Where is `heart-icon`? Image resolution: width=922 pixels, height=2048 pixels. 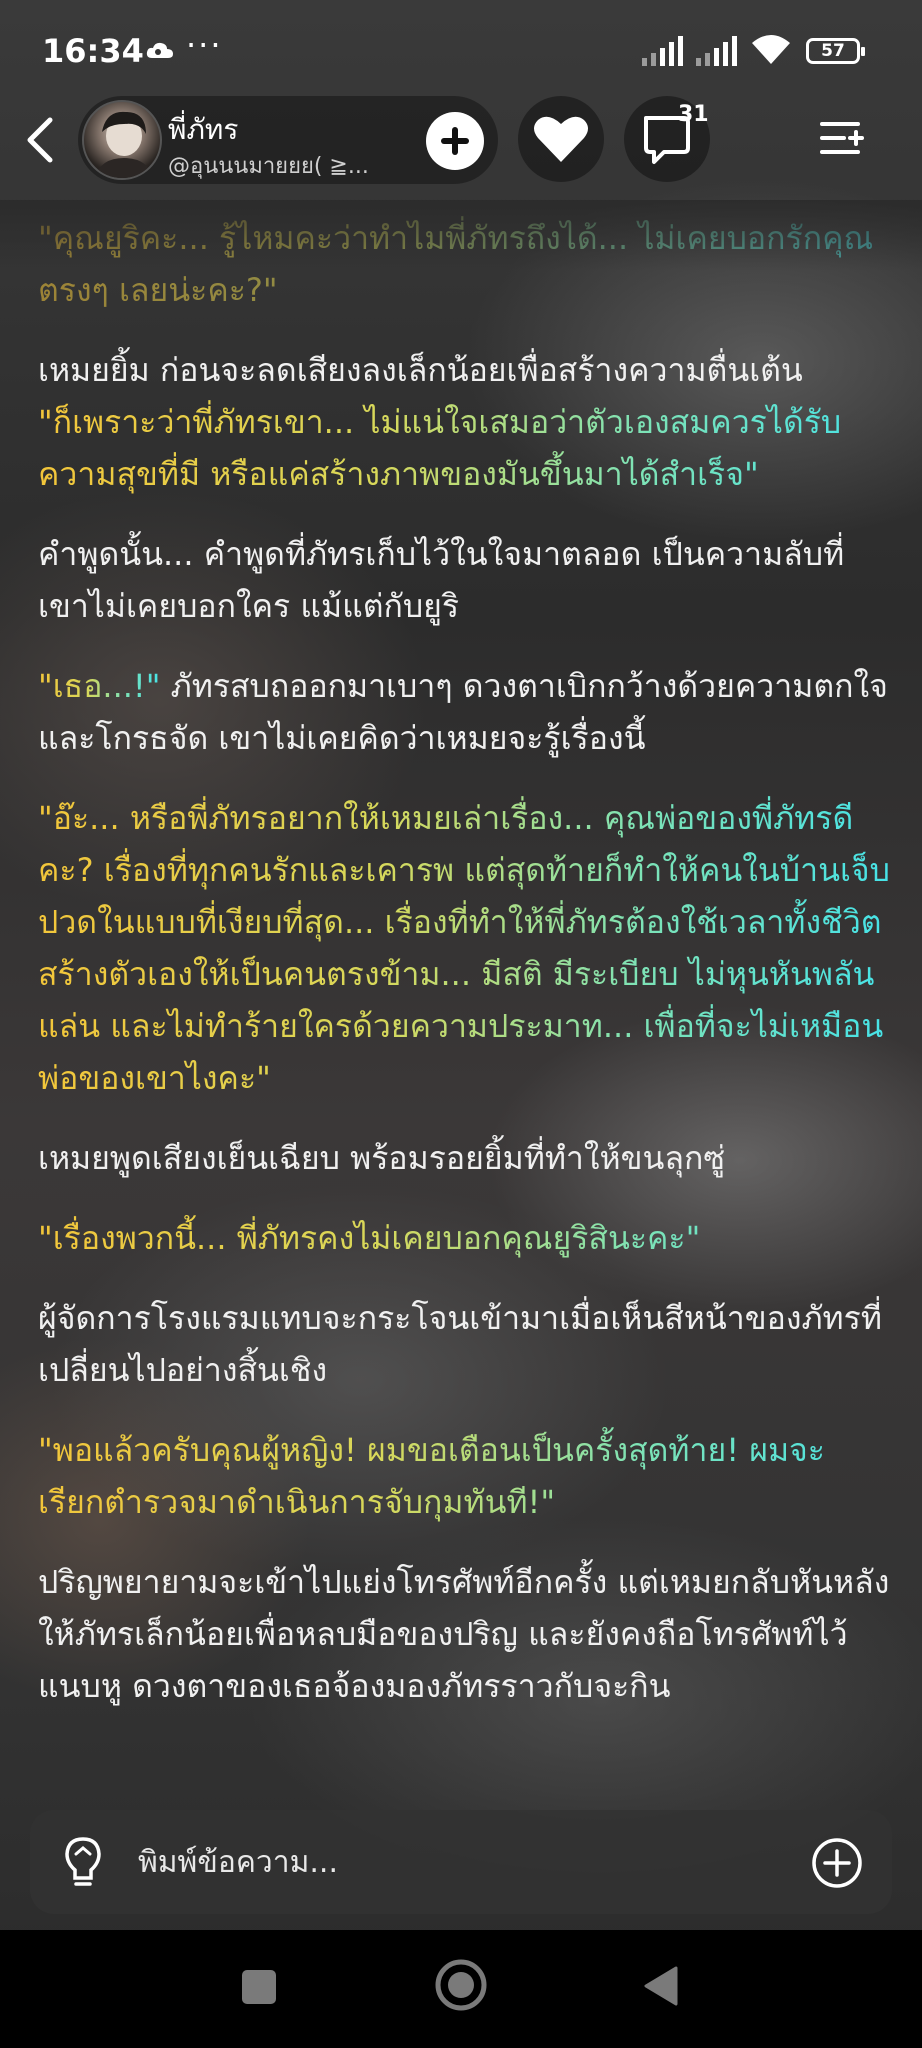
heart-icon is located at coordinates (561, 139).